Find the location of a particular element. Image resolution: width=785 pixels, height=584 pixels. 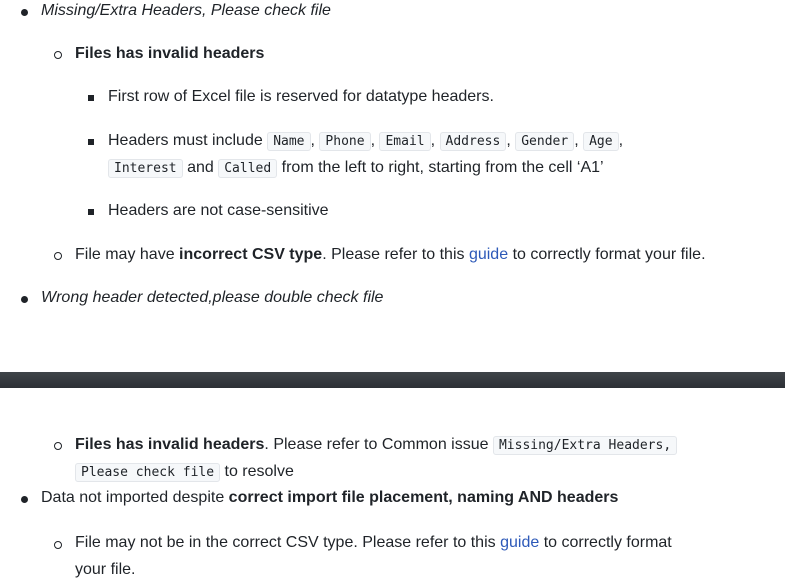

subissue-invalid-headers-ref-line2: Please check file to resolve is located at coordinates (184, 472).